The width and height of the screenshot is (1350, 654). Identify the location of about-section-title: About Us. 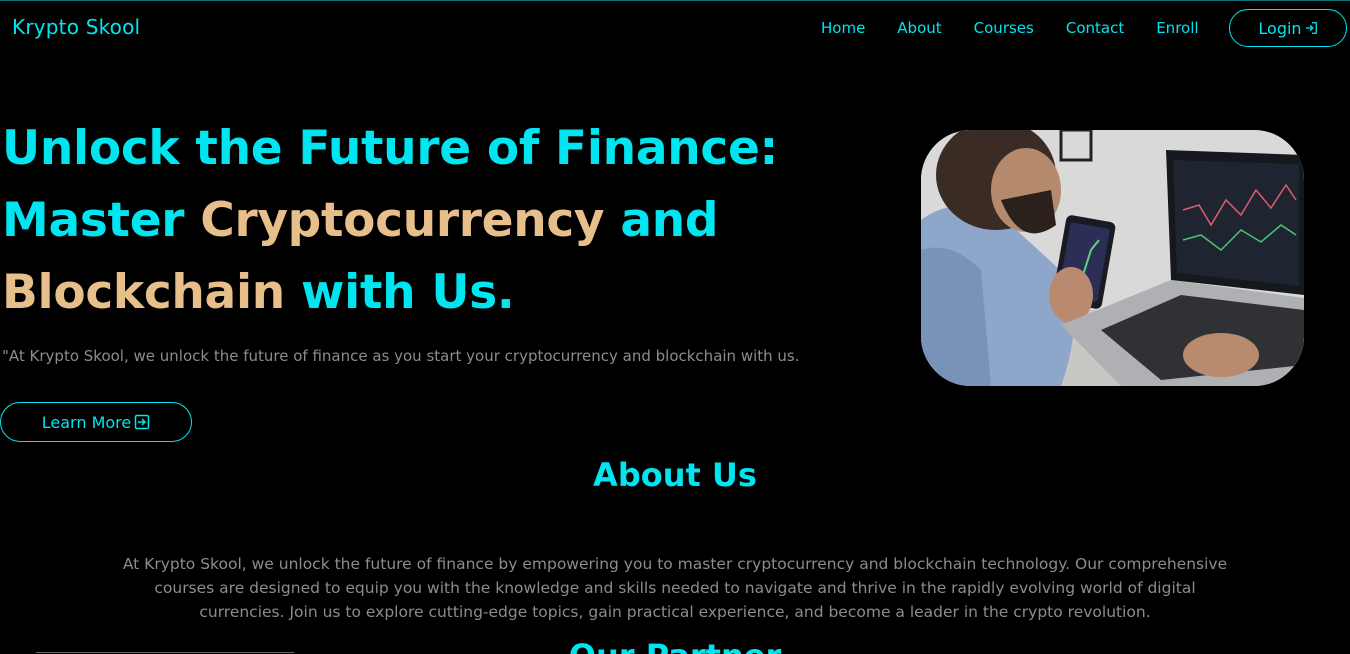
(675, 475).